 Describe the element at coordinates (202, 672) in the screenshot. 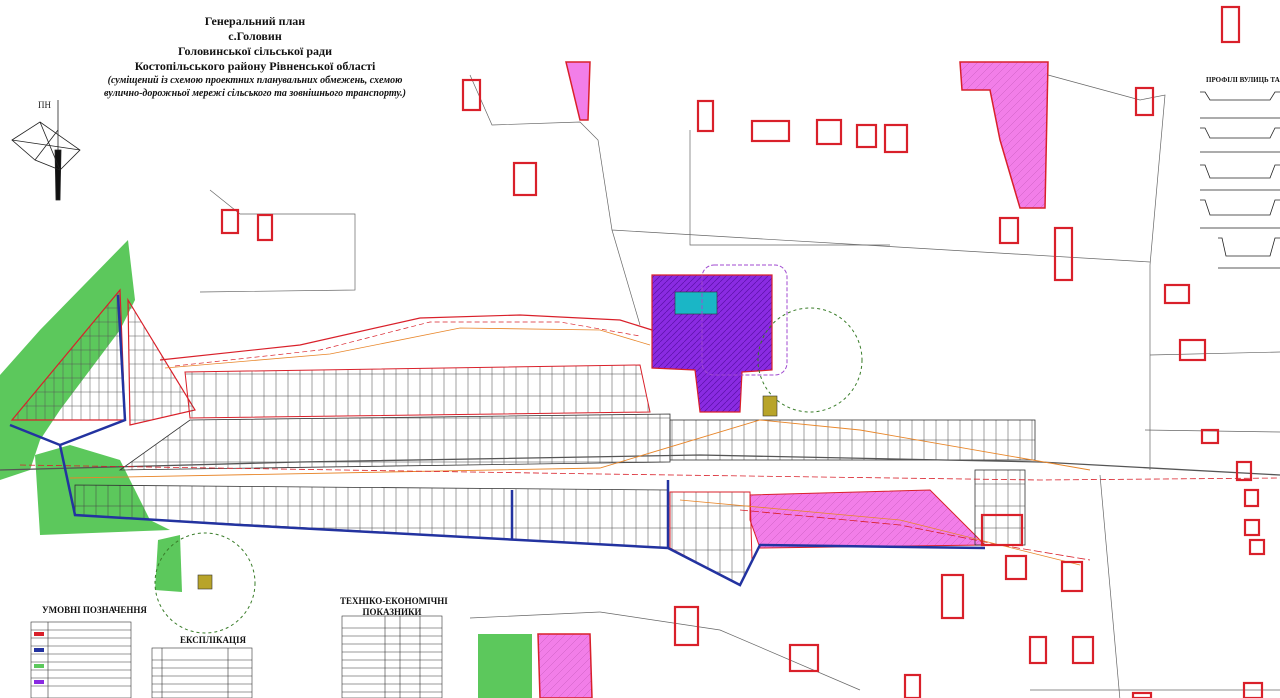

I see `explication-table` at that location.